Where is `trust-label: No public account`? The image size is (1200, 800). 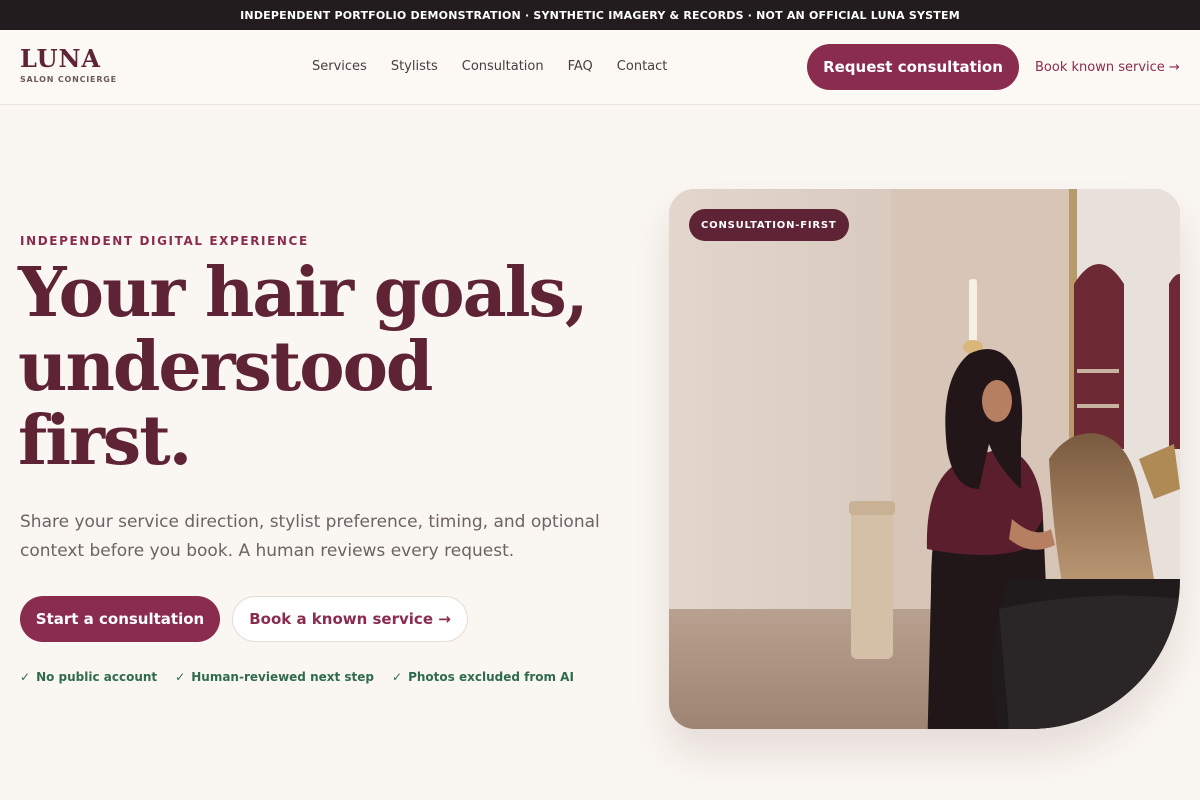
trust-label: No public account is located at coordinates (97, 677).